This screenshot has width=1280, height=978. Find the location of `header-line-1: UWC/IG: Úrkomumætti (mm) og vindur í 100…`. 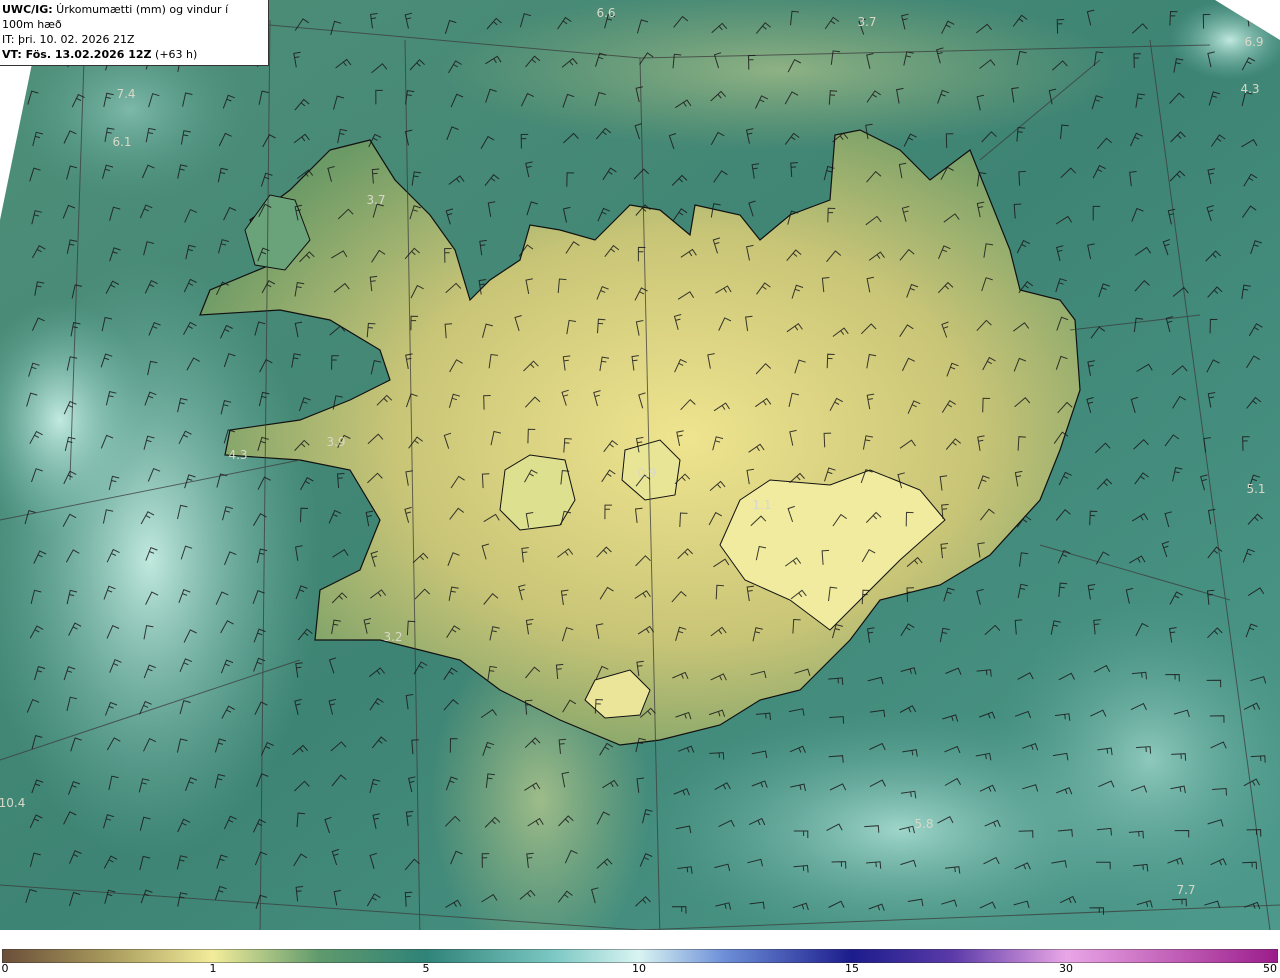

header-line-1: UWC/IG: Úrkomumætti (mm) og vindur í 100… is located at coordinates (132, 17).